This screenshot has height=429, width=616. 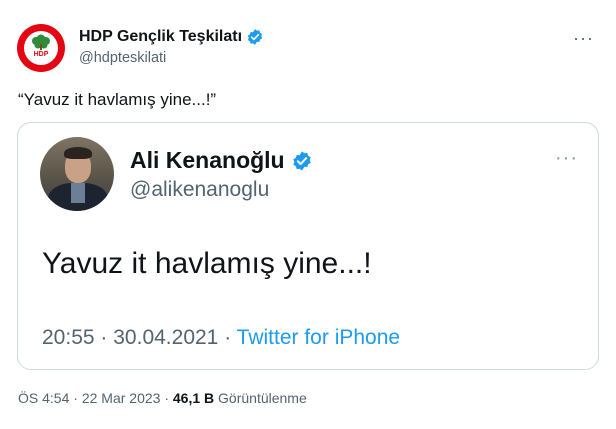 What do you see at coordinates (583, 38) in the screenshot?
I see `more-options-icon: ···` at bounding box center [583, 38].